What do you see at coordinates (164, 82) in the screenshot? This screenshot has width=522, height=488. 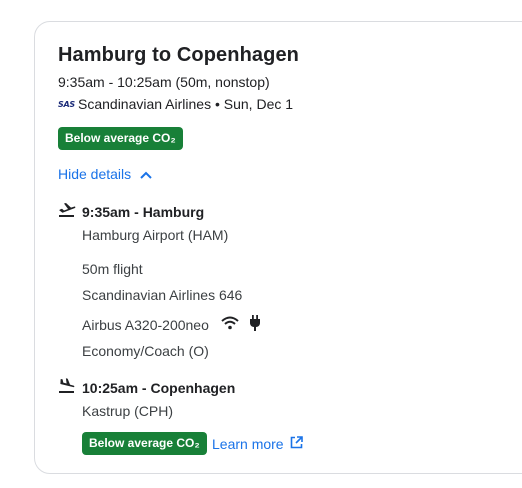 I see `flight-times-summary: 9:35am - 10:25am (50m, nonstop)` at bounding box center [164, 82].